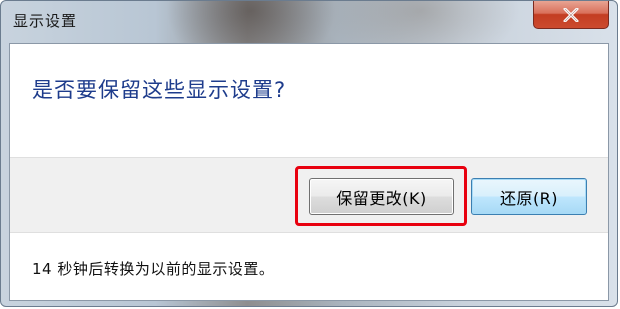 Image resolution: width=620 pixels, height=309 pixels. I want to click on keep-changes-button: 保留更改(K), so click(381, 196).